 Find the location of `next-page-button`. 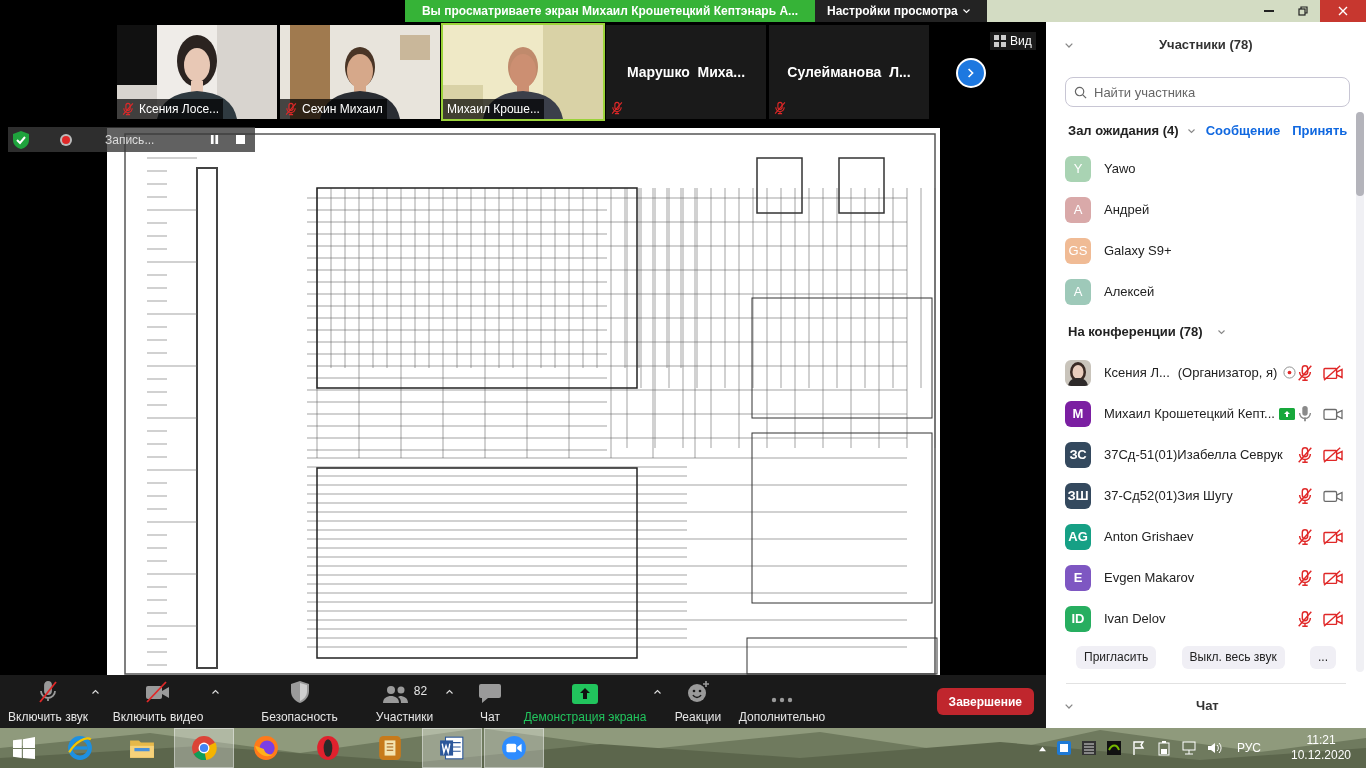

next-page-button is located at coordinates (971, 73).